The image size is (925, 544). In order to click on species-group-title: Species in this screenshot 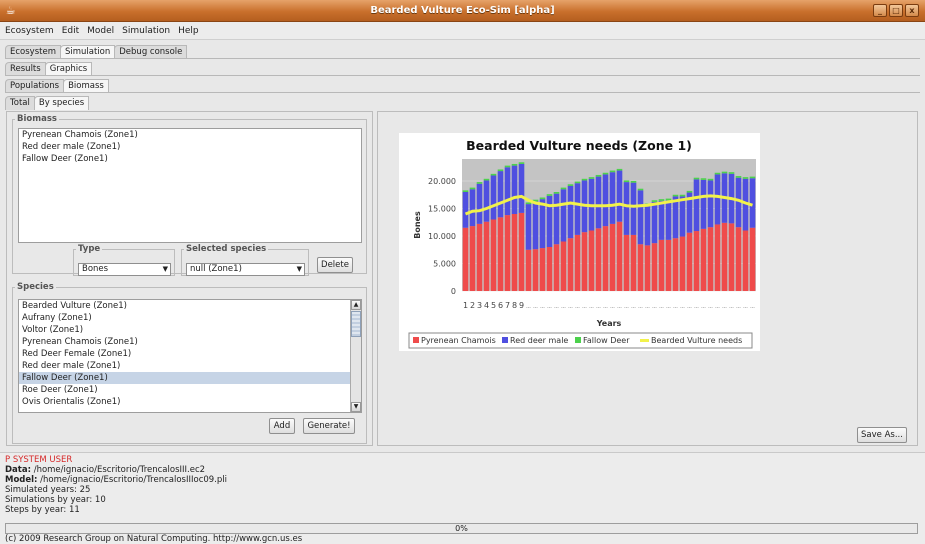, I will do `click(35, 287)`.